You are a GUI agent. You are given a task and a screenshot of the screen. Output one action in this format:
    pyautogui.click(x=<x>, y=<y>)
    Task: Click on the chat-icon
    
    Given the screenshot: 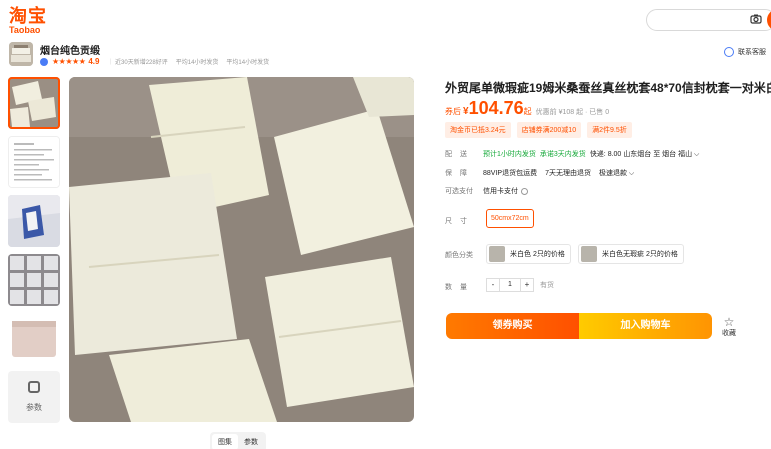 What is the action you would take?
    pyautogui.click(x=729, y=52)
    